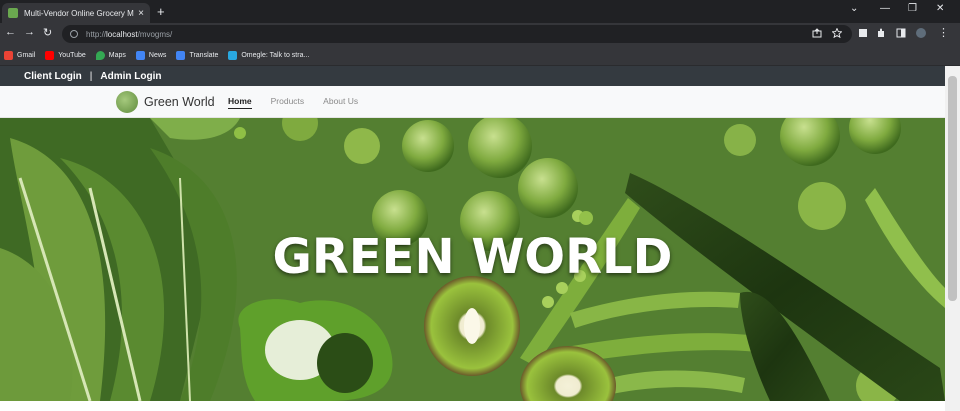 The height and width of the screenshot is (411, 960). Describe the element at coordinates (817, 33) in the screenshot. I see `share-icon` at that location.